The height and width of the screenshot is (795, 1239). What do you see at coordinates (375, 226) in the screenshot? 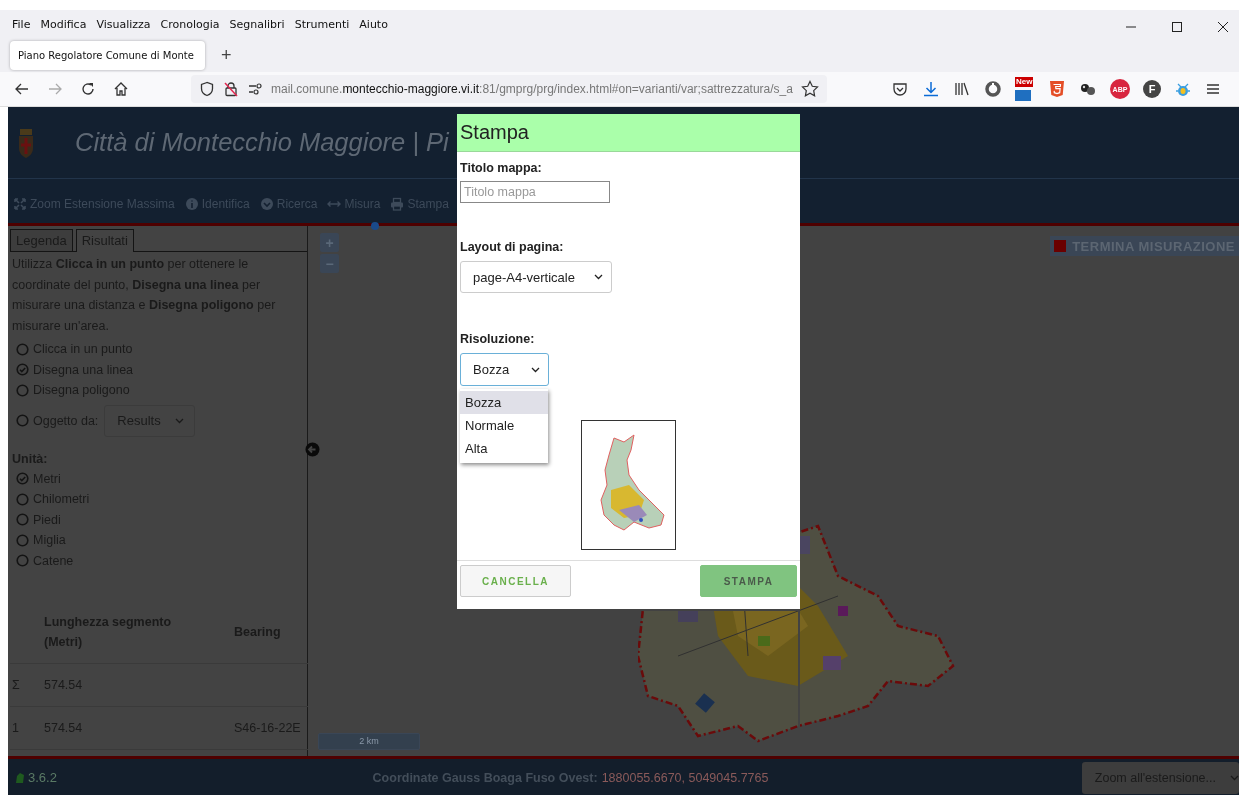
I see `measure-point` at bounding box center [375, 226].